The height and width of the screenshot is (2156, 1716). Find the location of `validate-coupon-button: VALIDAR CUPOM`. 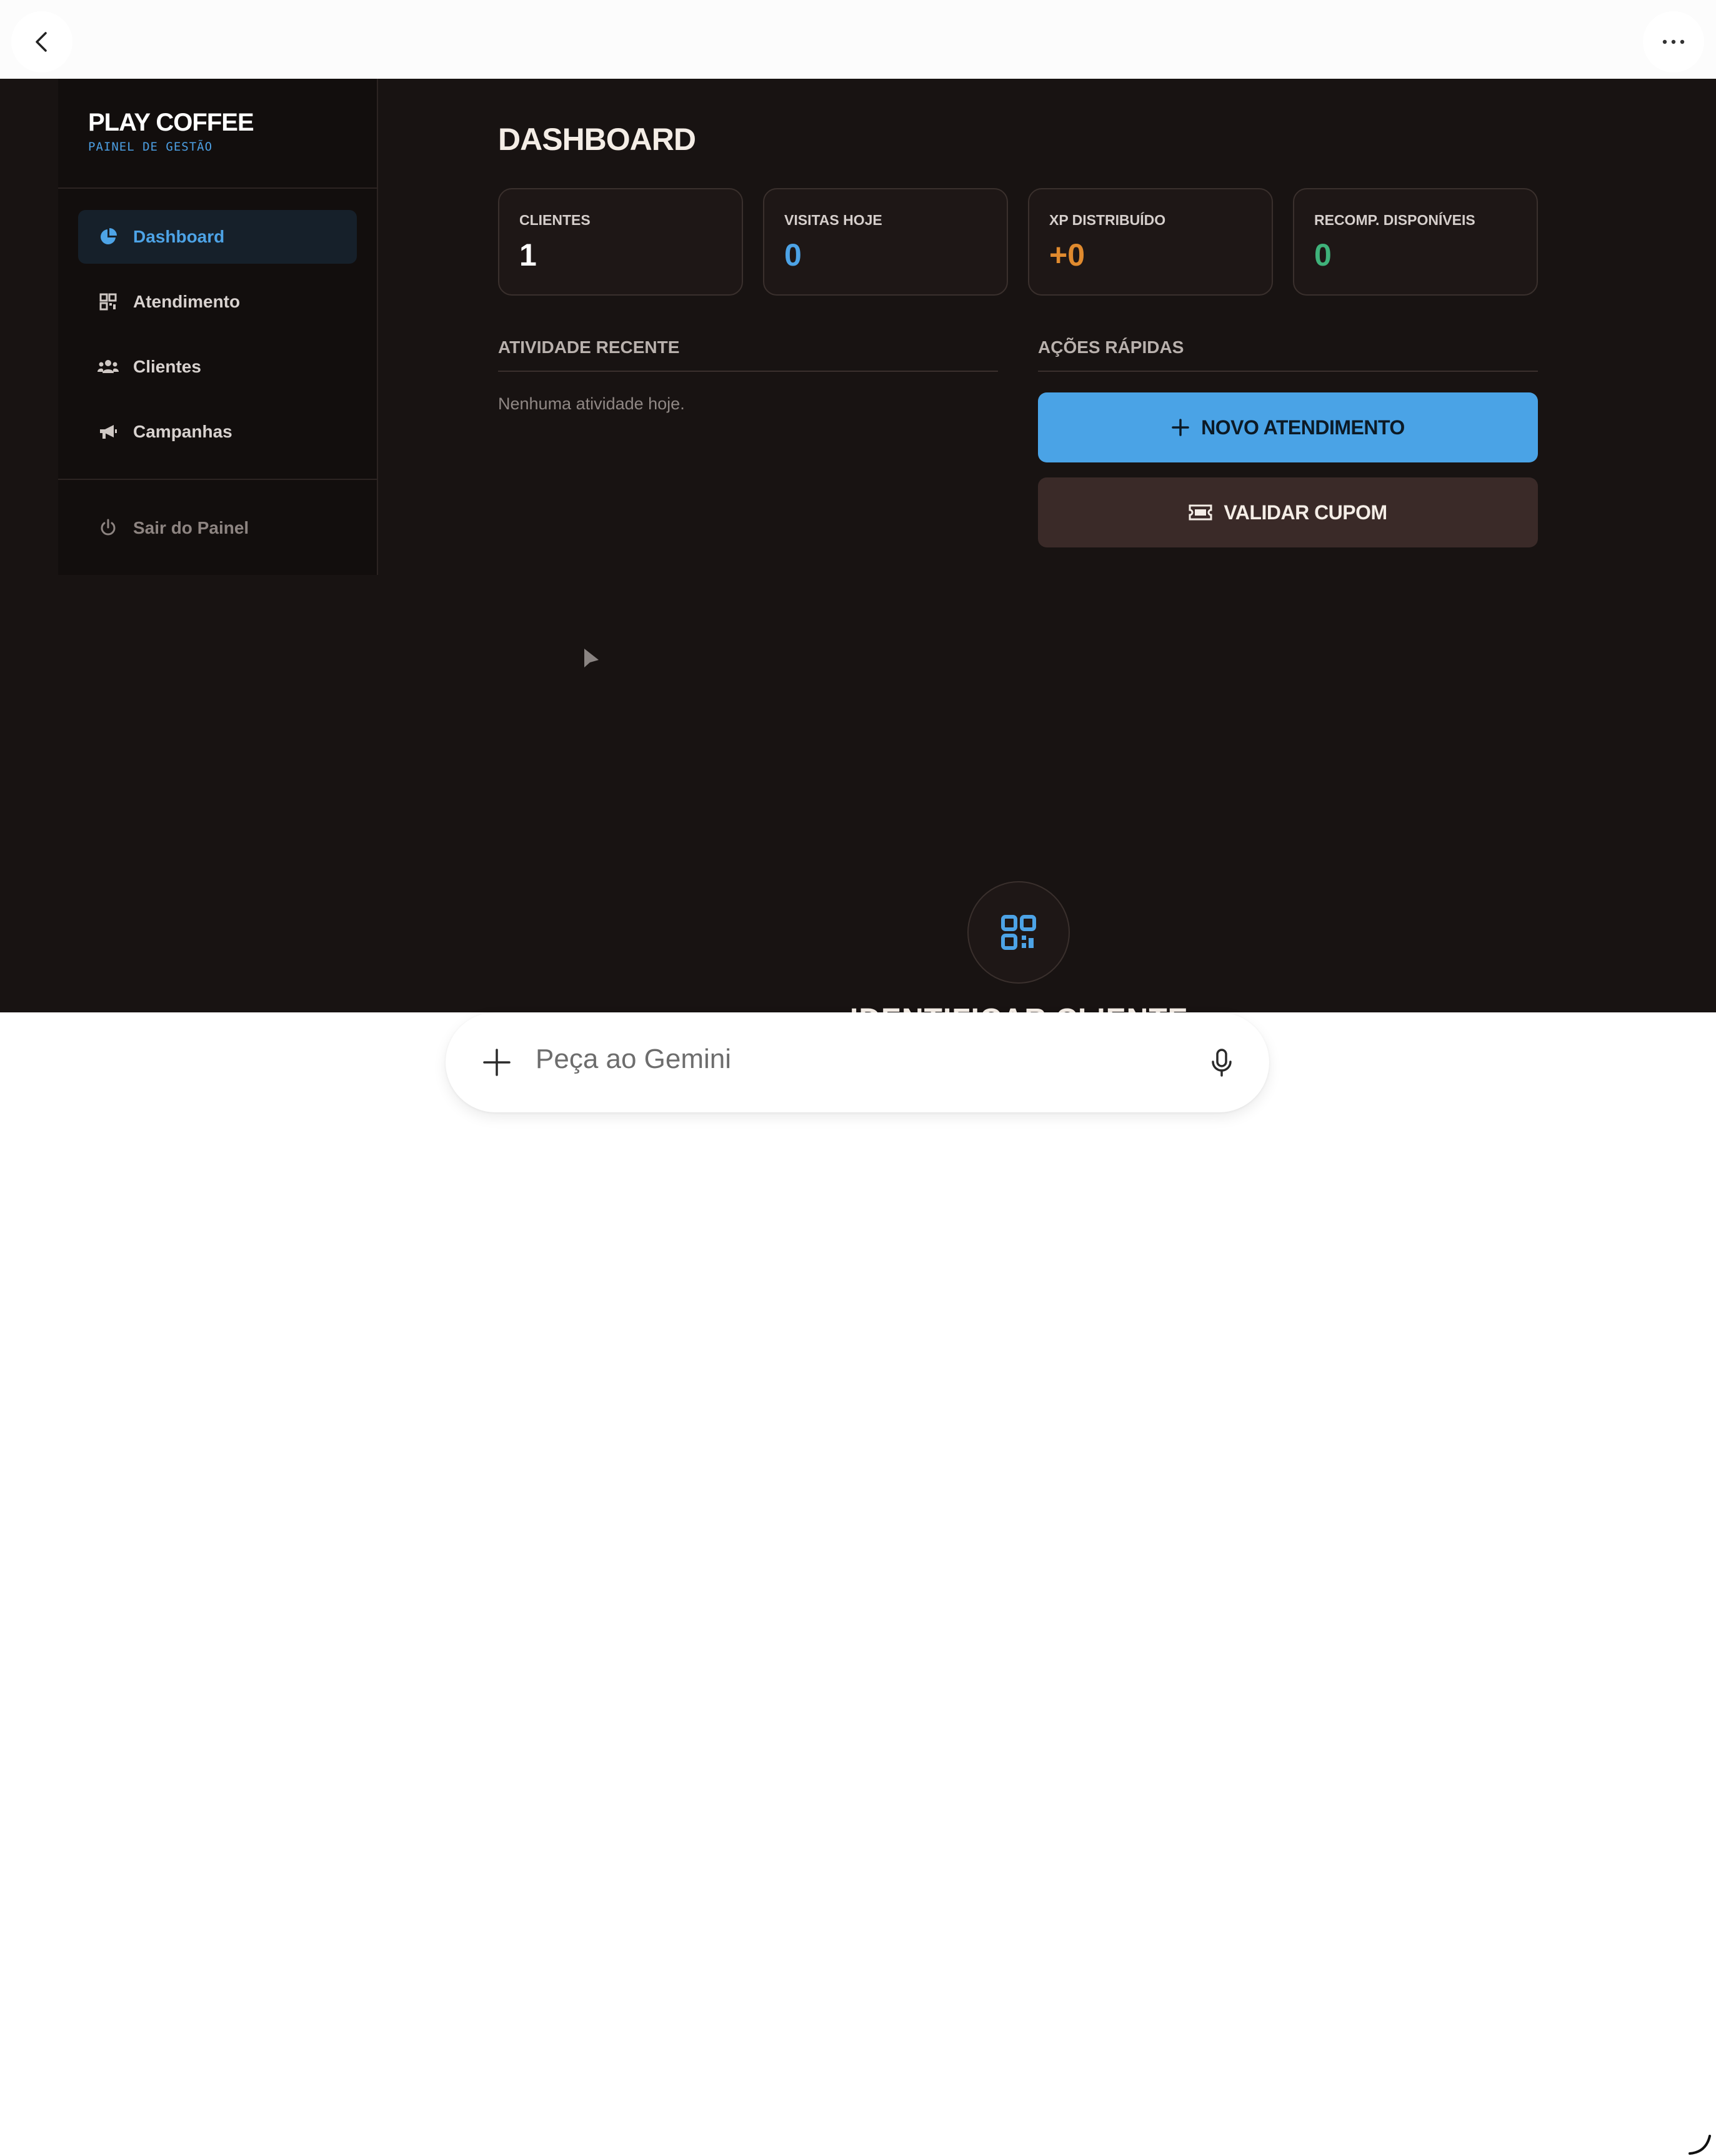

validate-coupon-button: VALIDAR CUPOM is located at coordinates (1288, 512).